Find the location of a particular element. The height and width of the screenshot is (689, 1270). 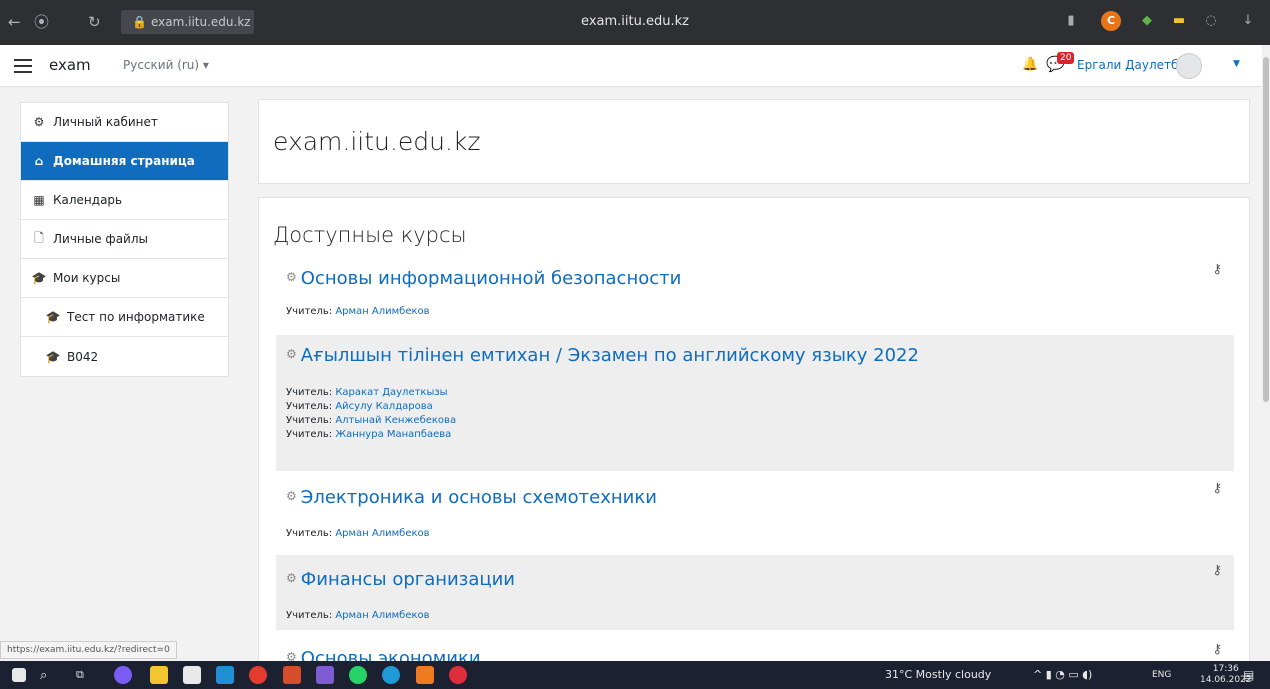

sidebar-item: 🎓 B042 is located at coordinates (124, 356).